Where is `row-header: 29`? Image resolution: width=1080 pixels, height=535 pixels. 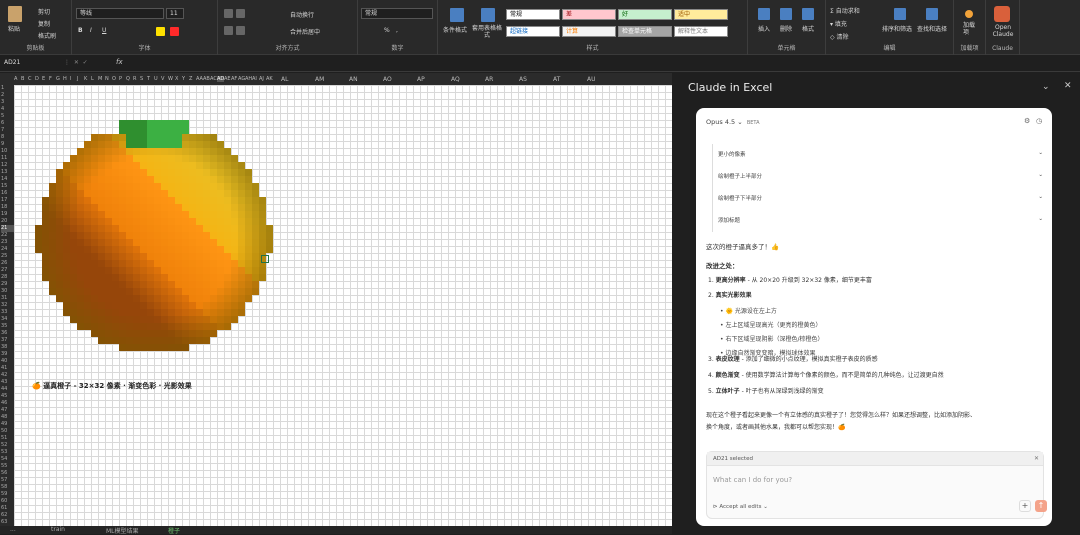
row-header: 29 is located at coordinates (4, 284).